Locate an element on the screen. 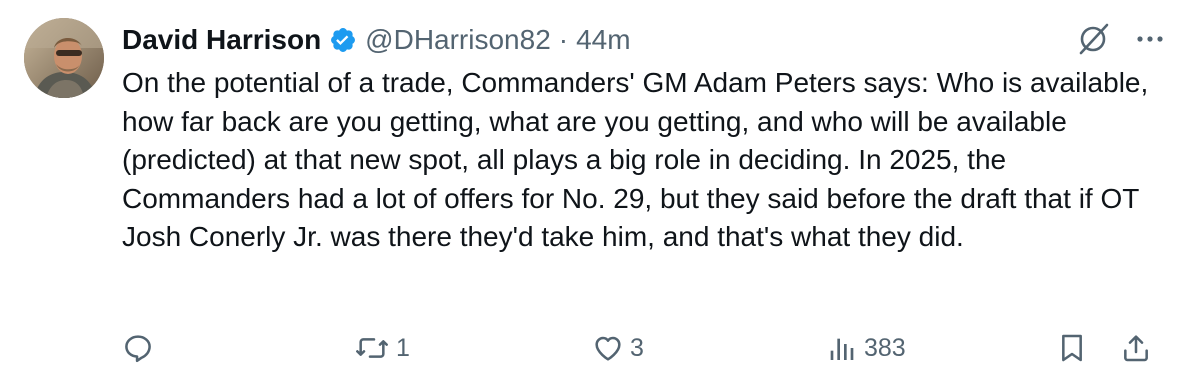  author-name: David Harrison is located at coordinates (221, 40).